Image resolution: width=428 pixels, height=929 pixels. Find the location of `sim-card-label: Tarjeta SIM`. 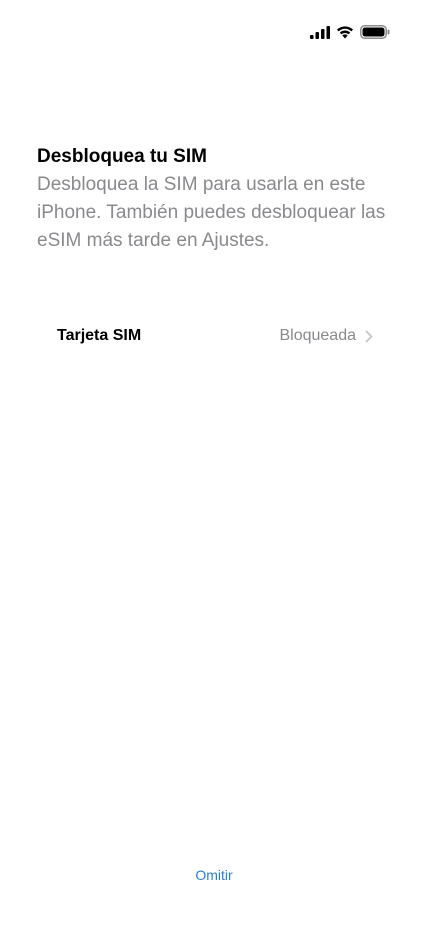

sim-card-label: Tarjeta SIM is located at coordinates (99, 335).